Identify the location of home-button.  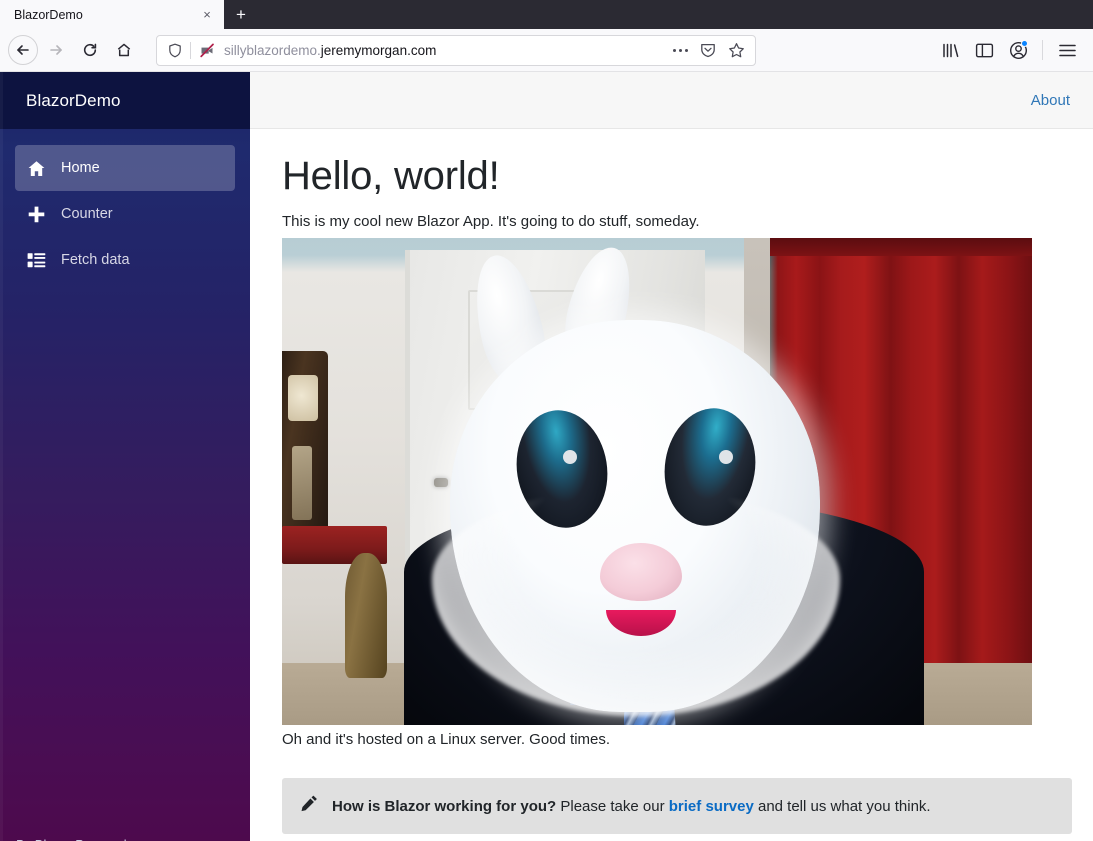
(124, 50).